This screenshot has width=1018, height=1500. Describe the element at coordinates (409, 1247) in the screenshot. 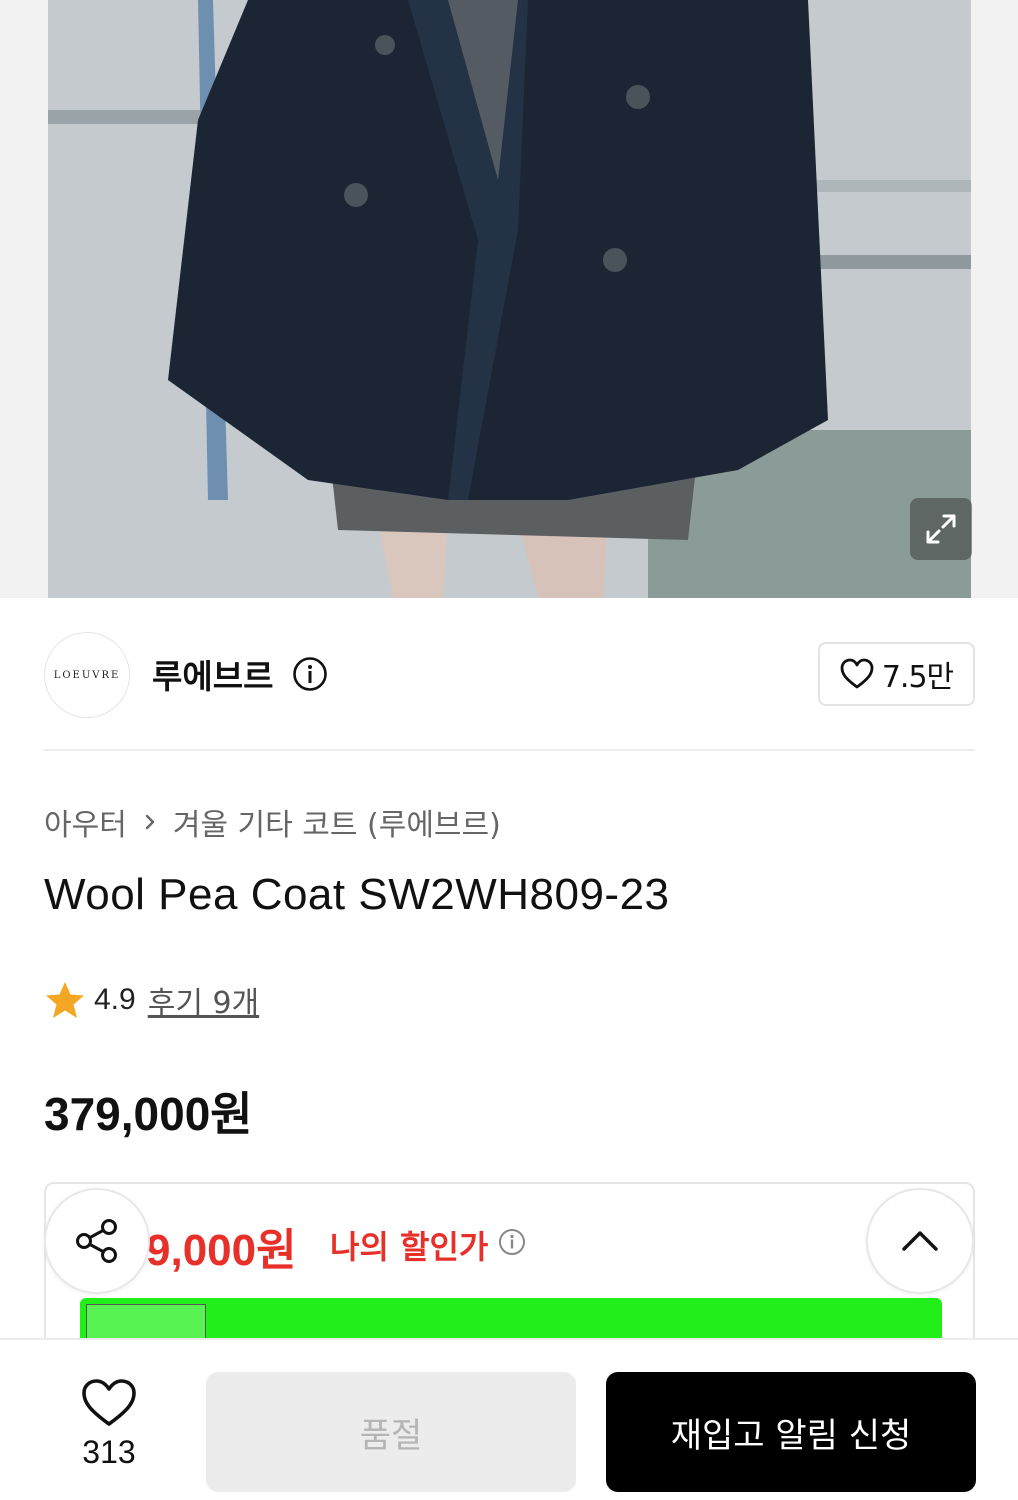

I see `discount-label: 나의 할인가` at that location.